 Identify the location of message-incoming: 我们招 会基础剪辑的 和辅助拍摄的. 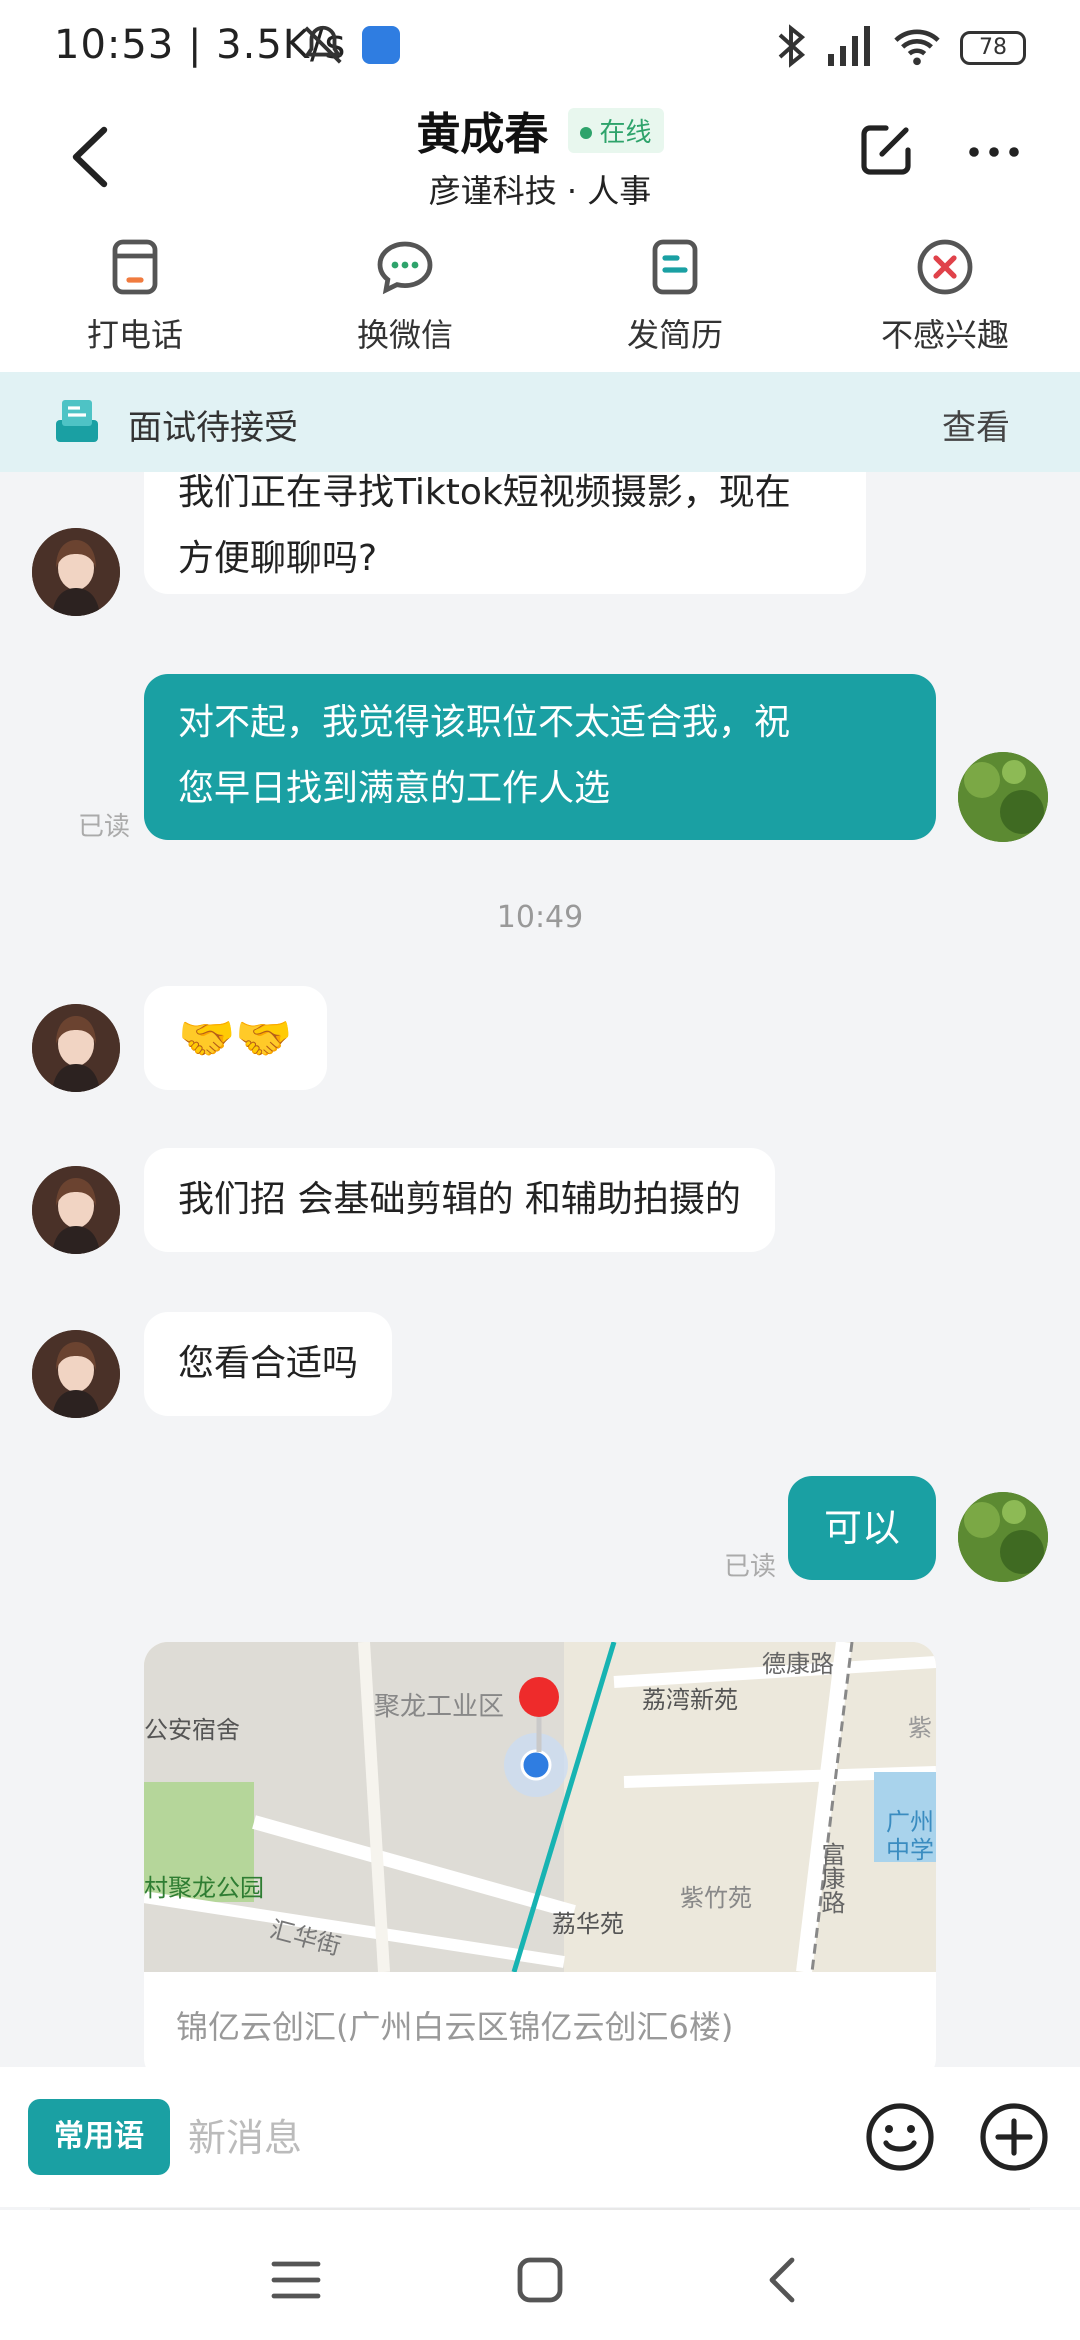
(459, 1200).